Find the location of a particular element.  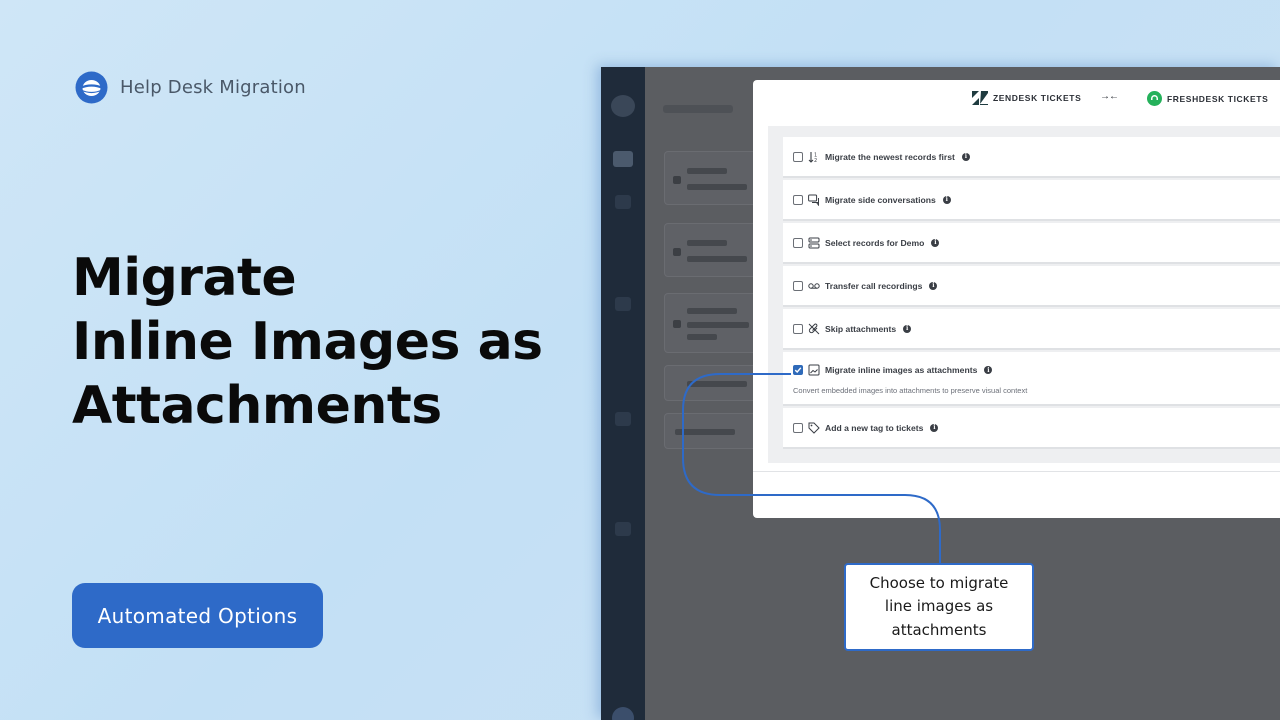

modal-divider is located at coordinates (1016, 471).